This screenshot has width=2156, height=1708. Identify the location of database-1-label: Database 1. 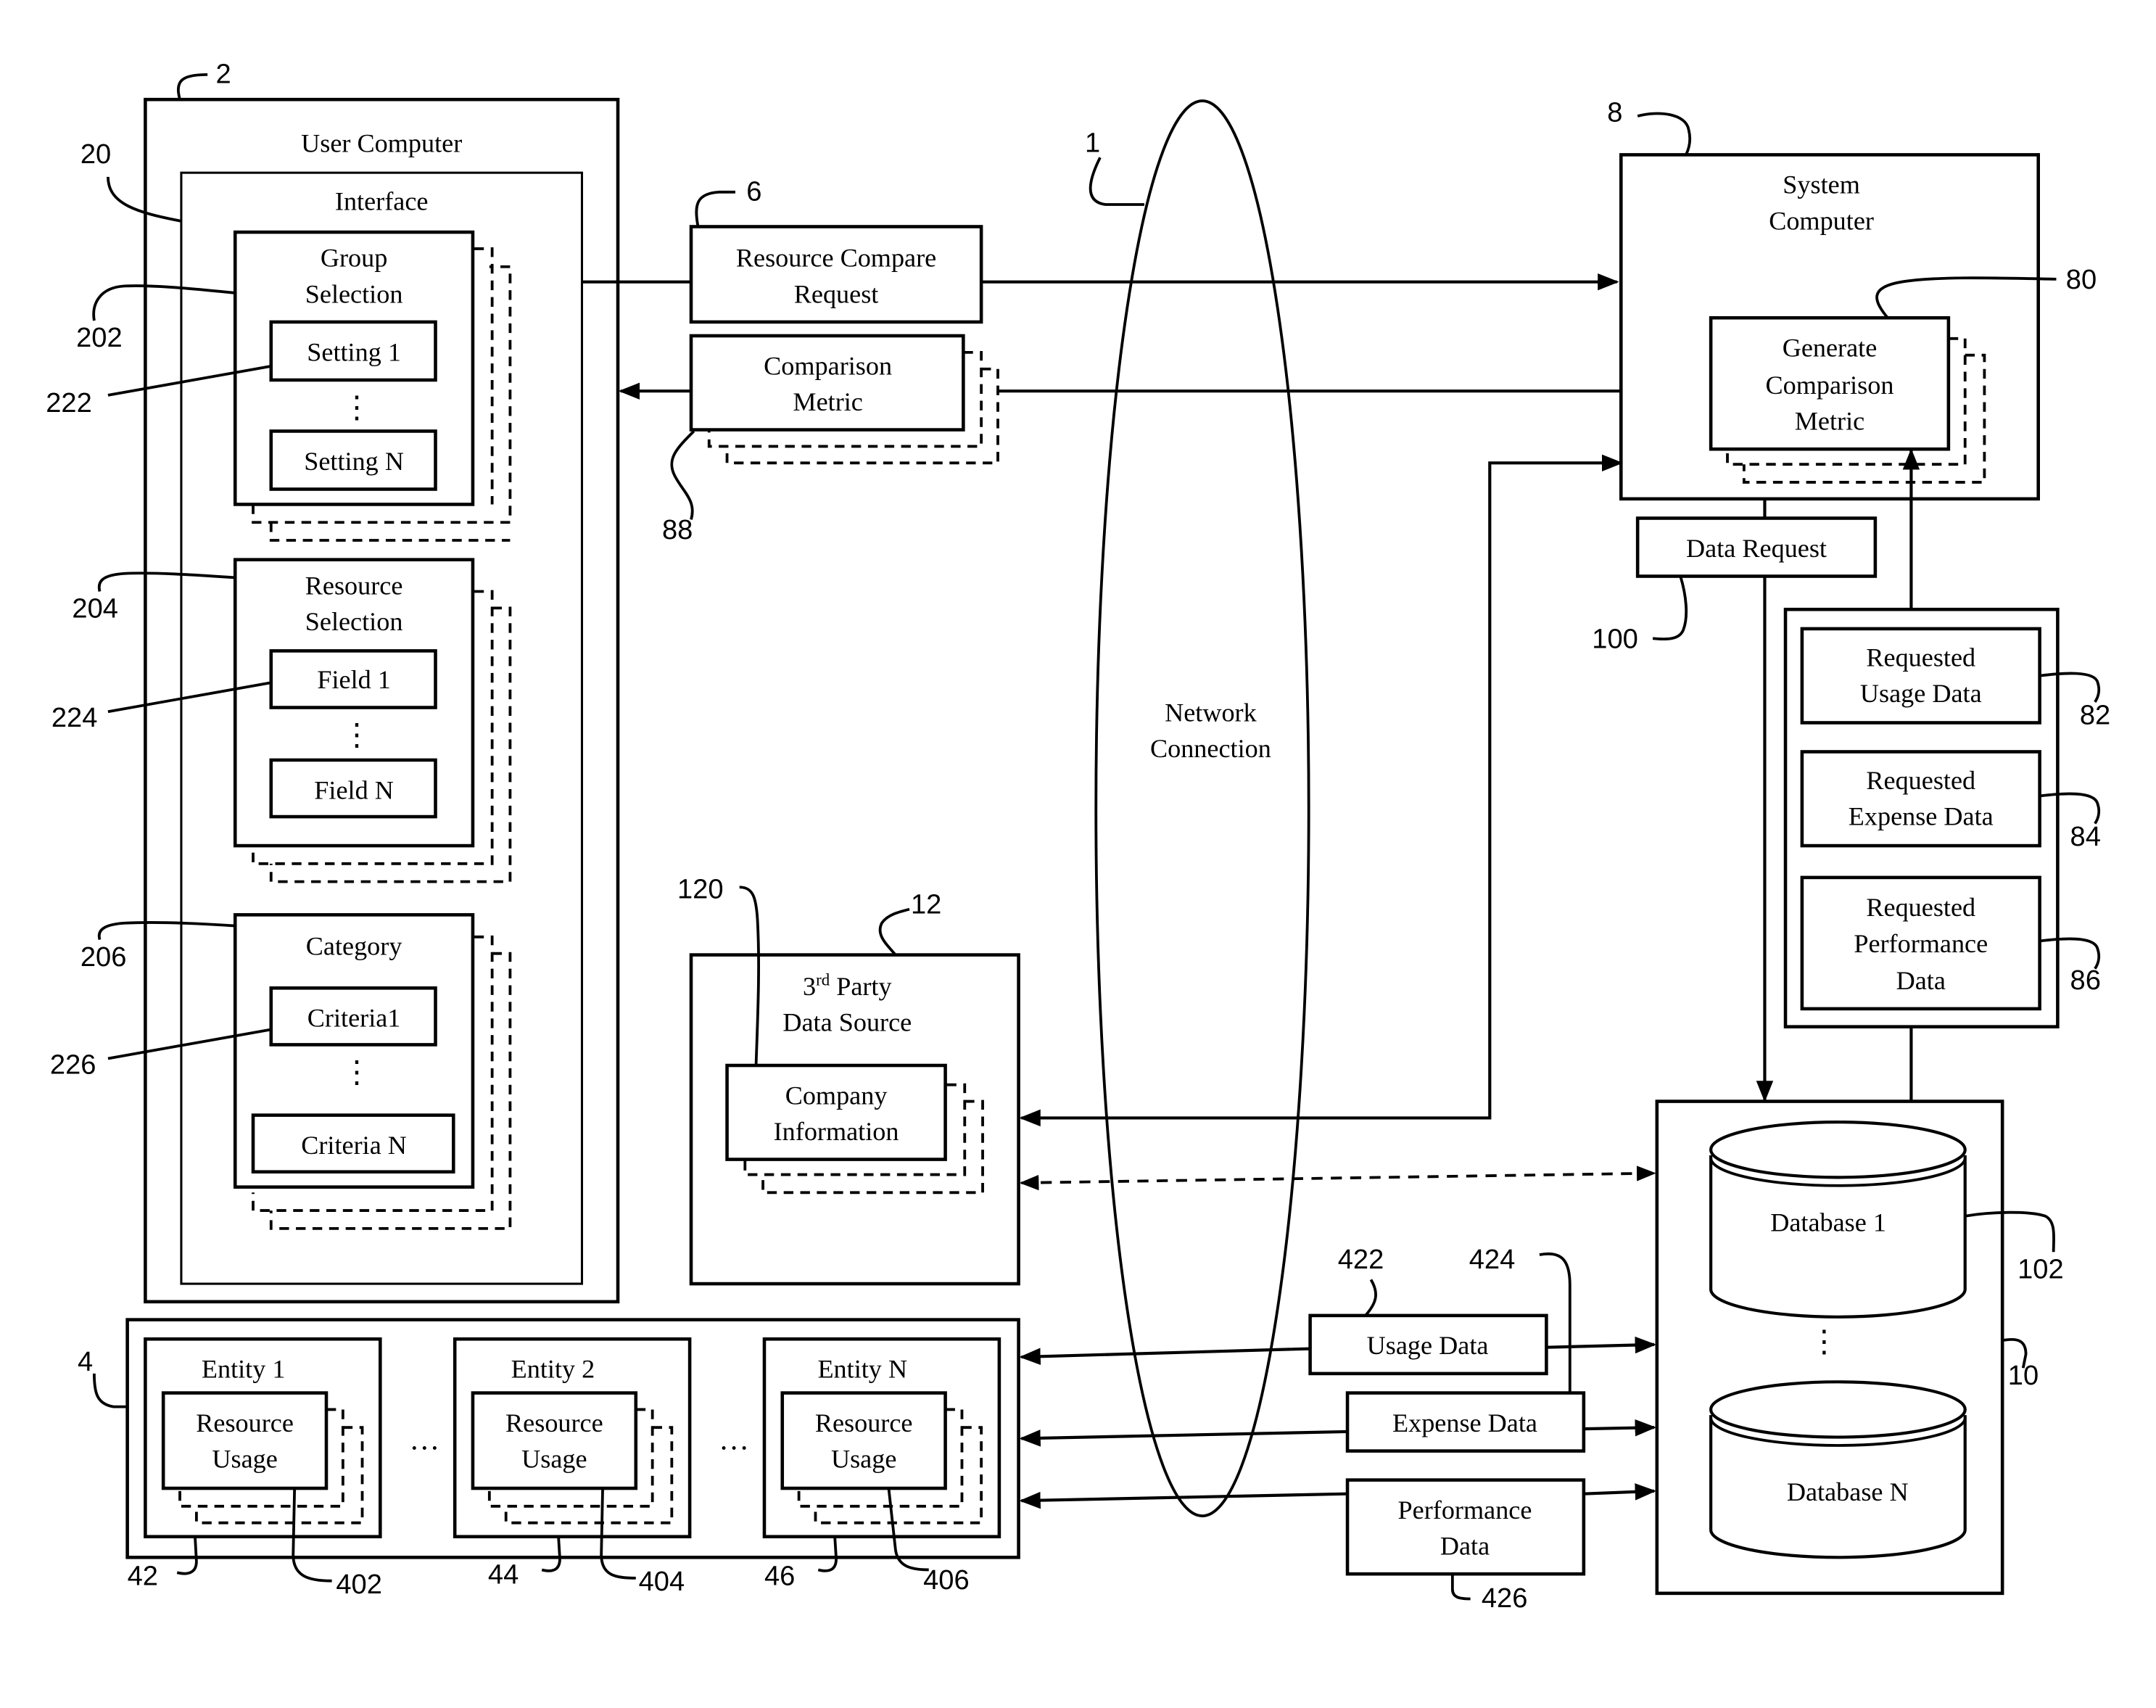
(1828, 1222).